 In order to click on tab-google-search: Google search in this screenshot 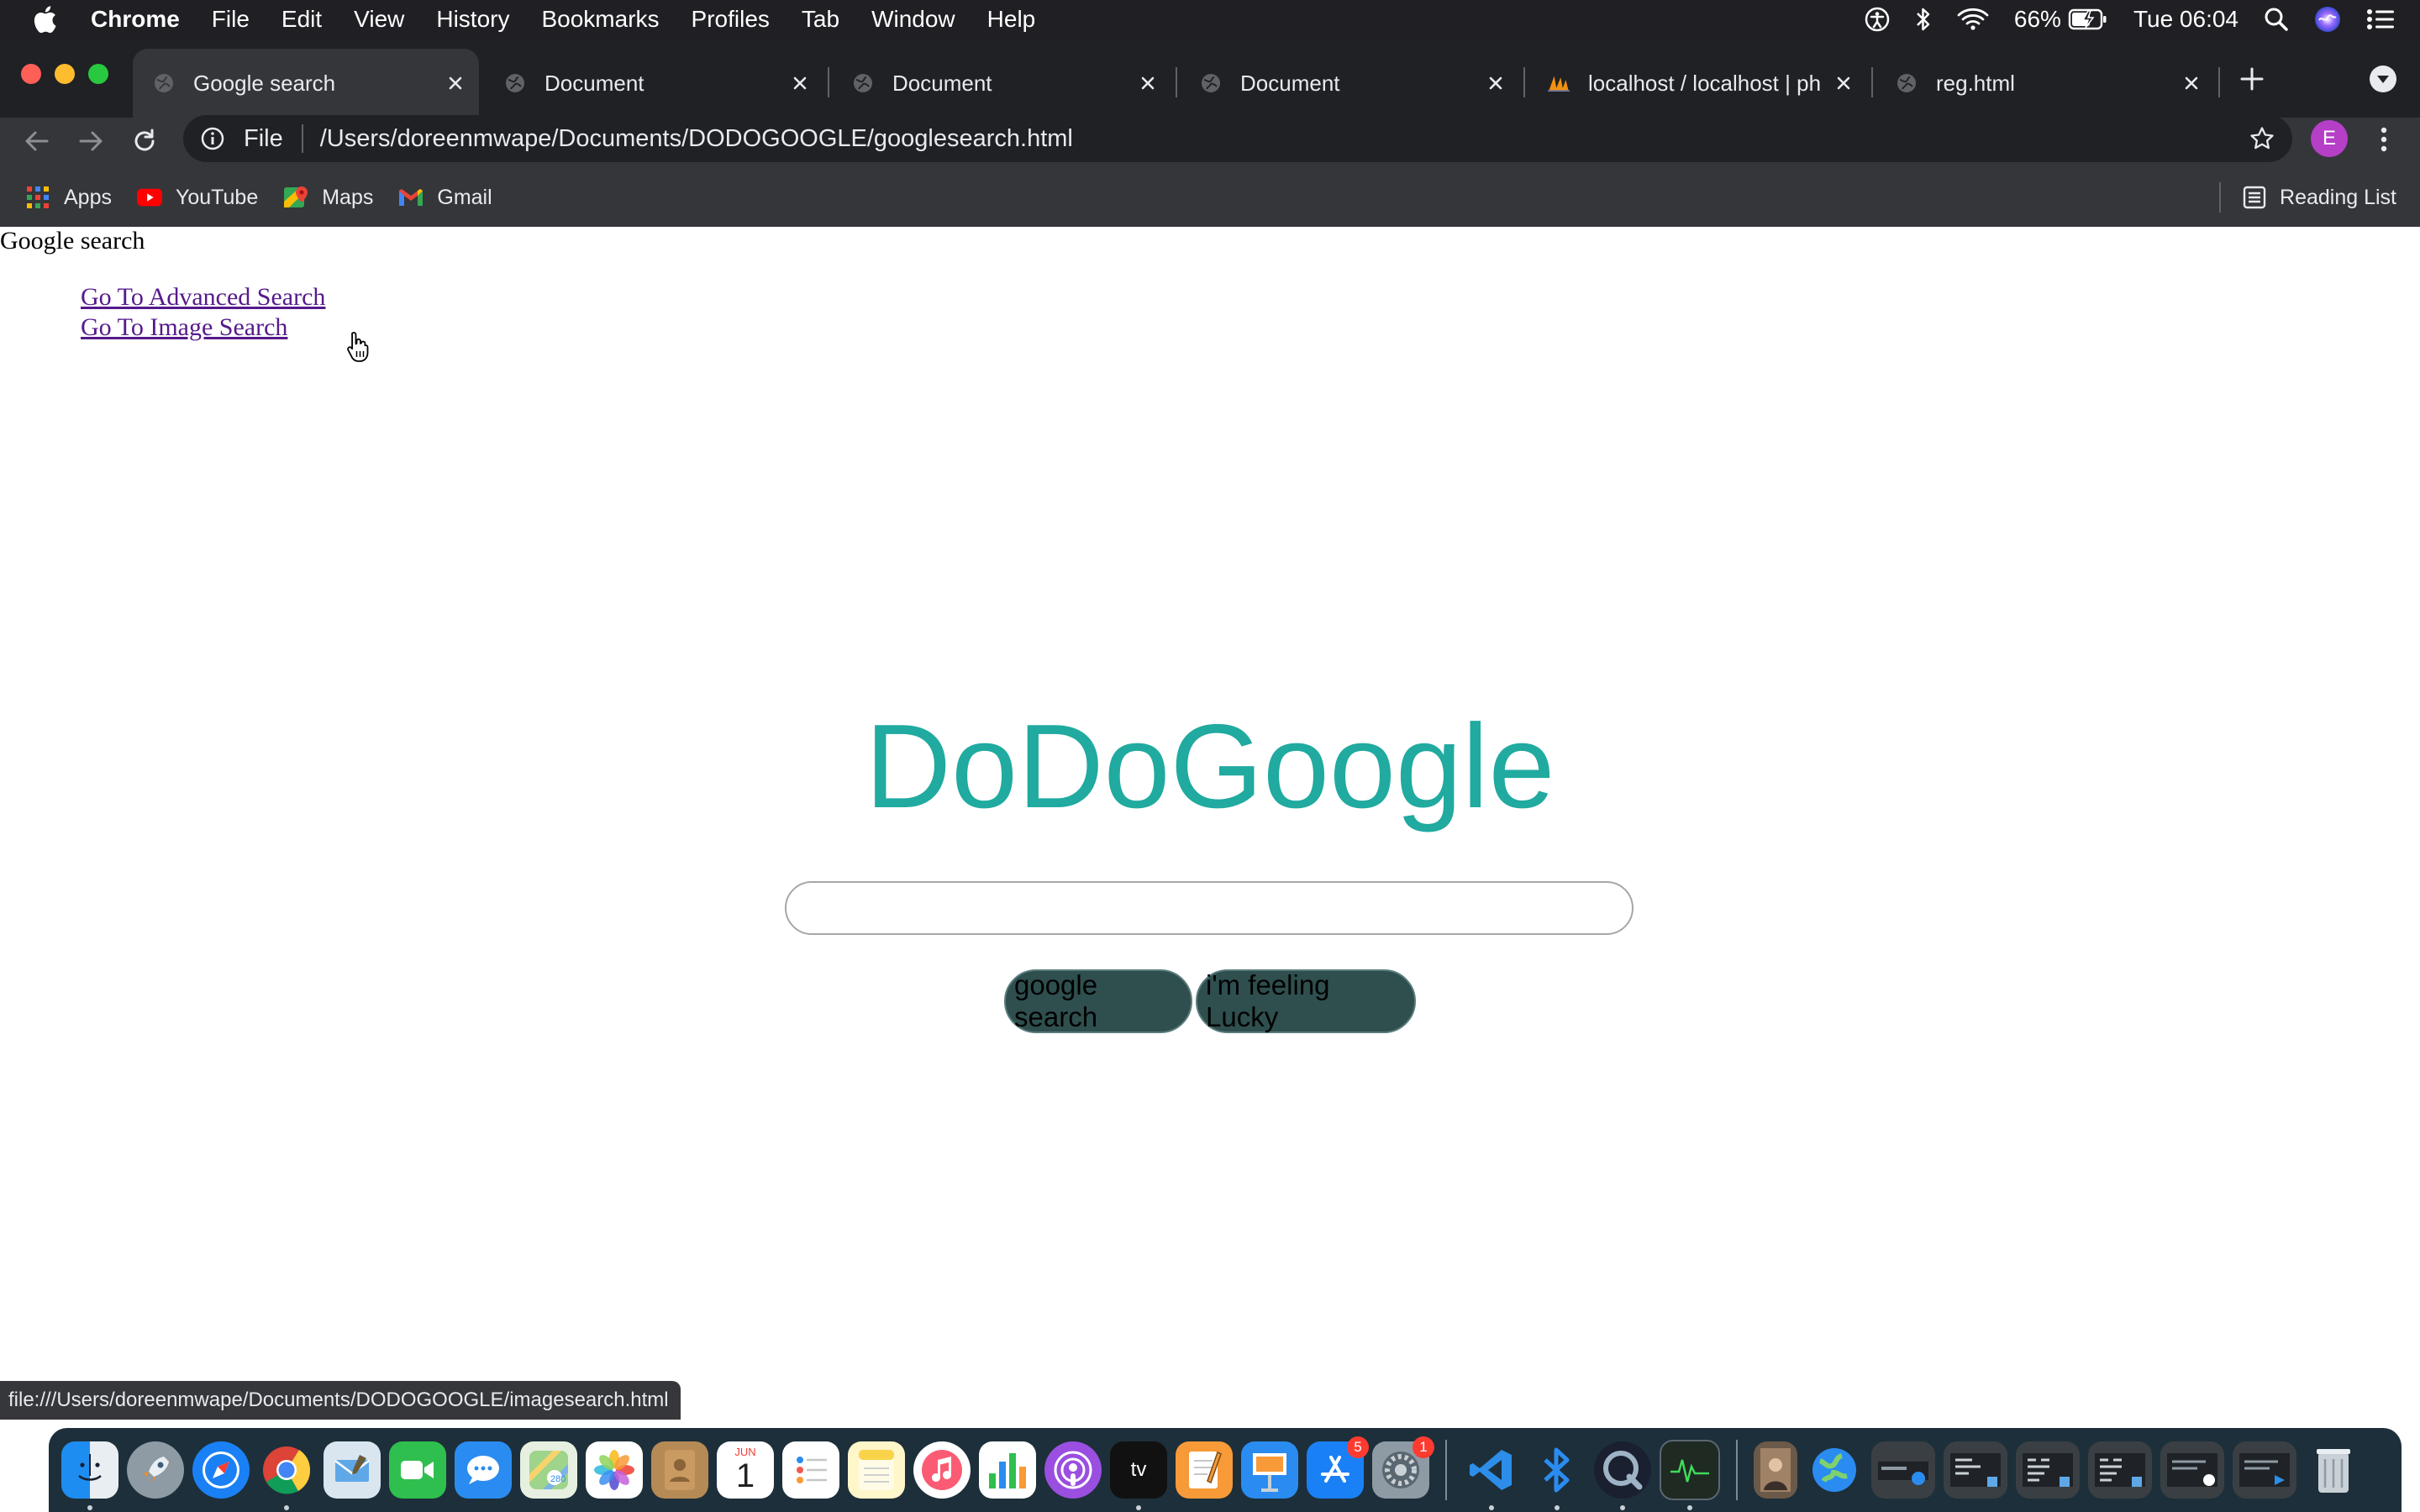, I will do `click(306, 83)`.